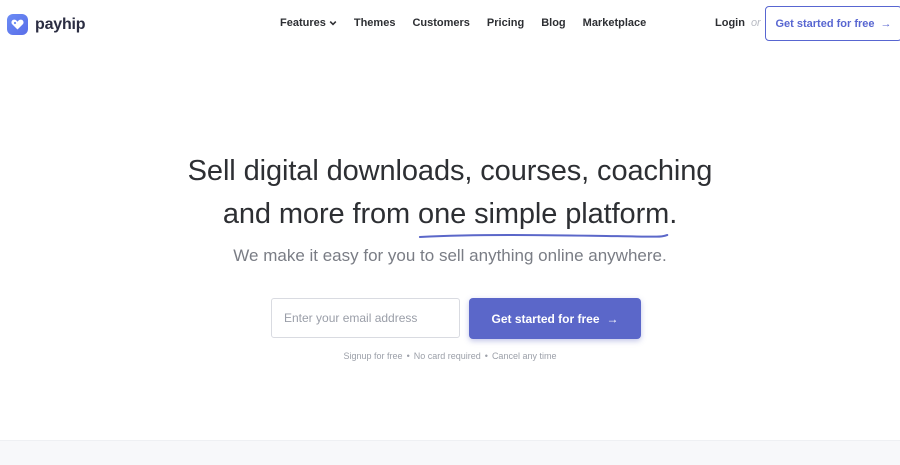 The height and width of the screenshot is (465, 900). I want to click on hero-get-started-button: Get started for free →, so click(555, 318).